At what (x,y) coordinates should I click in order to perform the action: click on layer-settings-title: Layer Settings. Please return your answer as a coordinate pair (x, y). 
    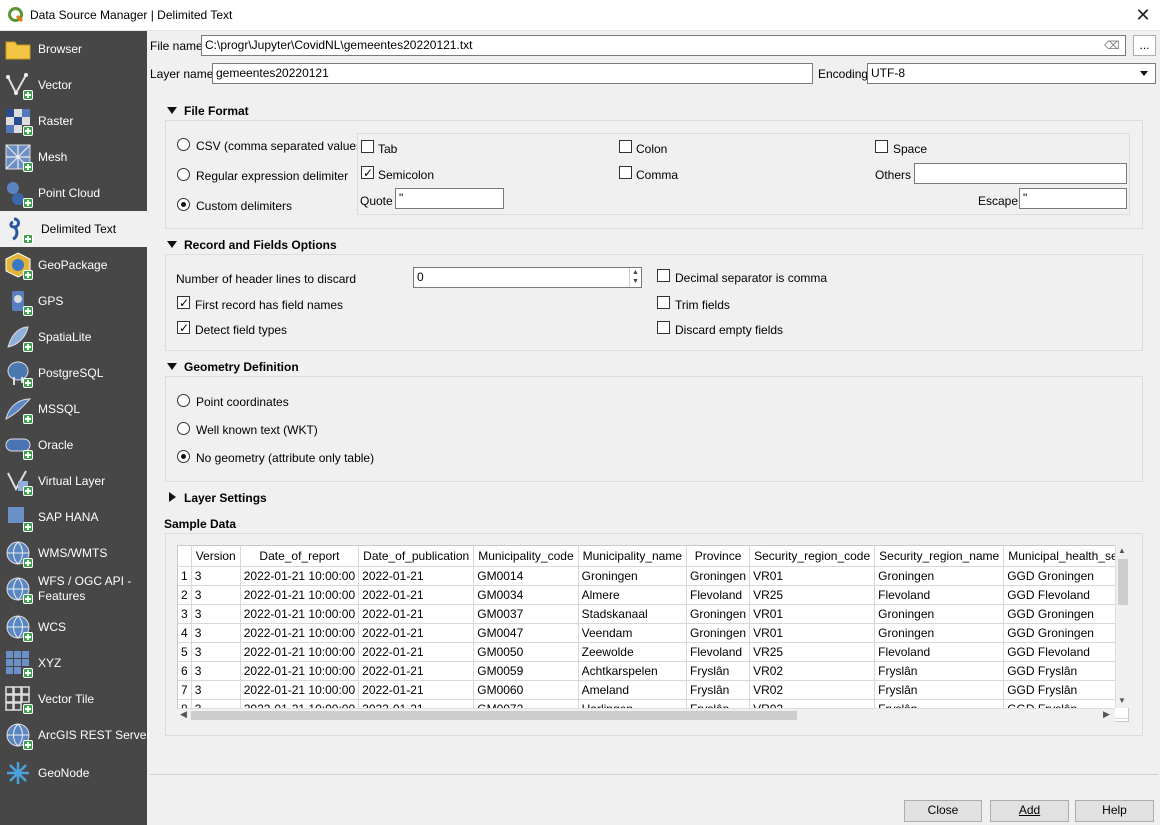
    Looking at the image, I should click on (225, 498).